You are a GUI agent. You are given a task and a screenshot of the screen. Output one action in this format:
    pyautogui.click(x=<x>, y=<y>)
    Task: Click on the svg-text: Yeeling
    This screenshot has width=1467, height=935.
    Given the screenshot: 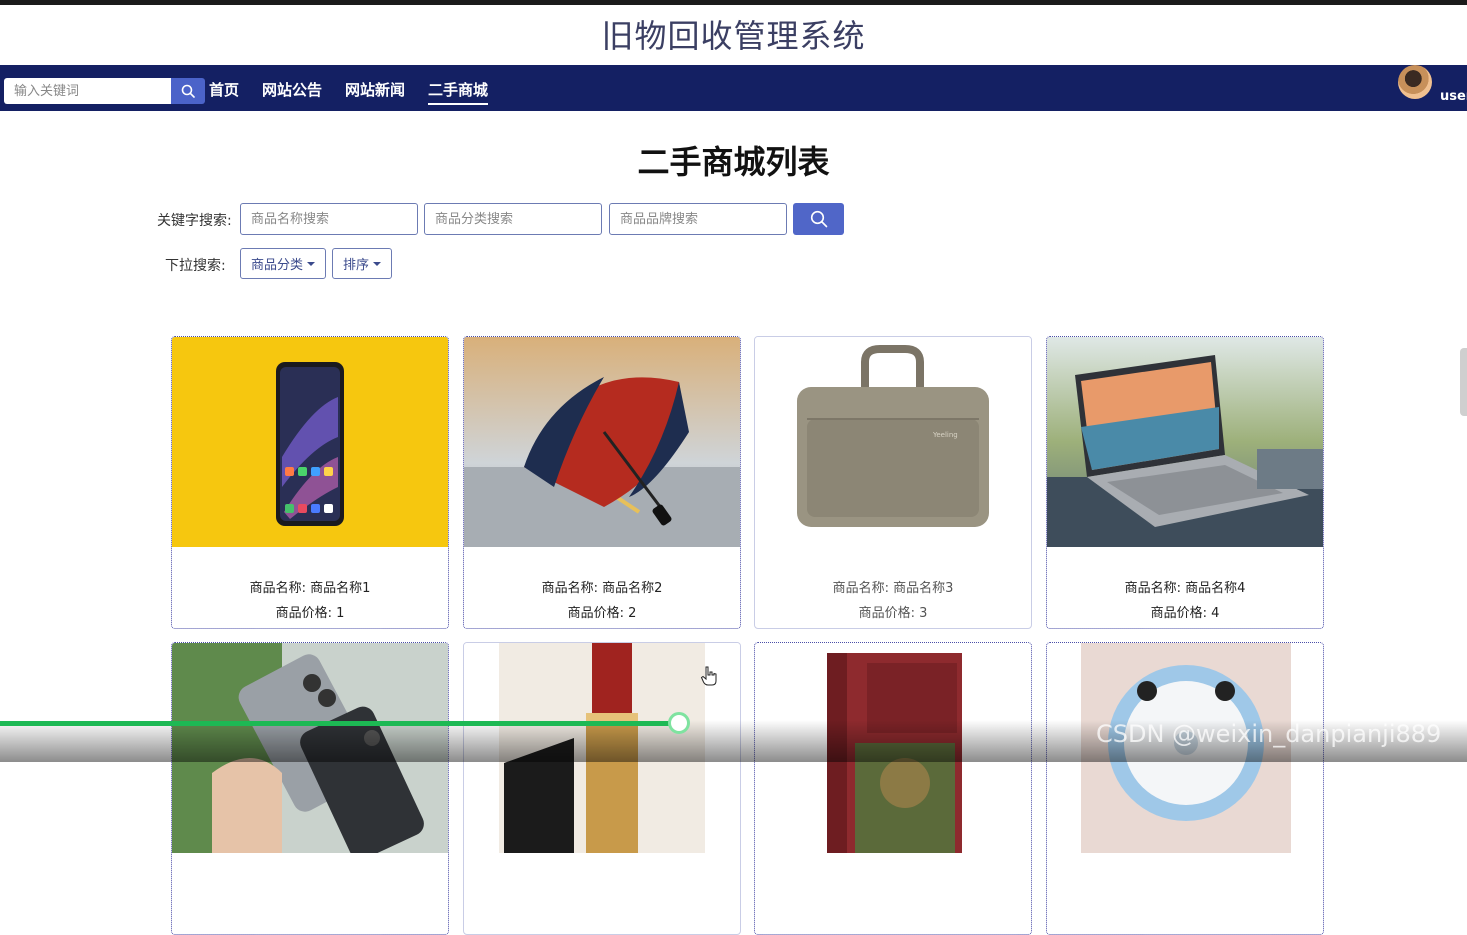 What is the action you would take?
    pyautogui.click(x=945, y=435)
    